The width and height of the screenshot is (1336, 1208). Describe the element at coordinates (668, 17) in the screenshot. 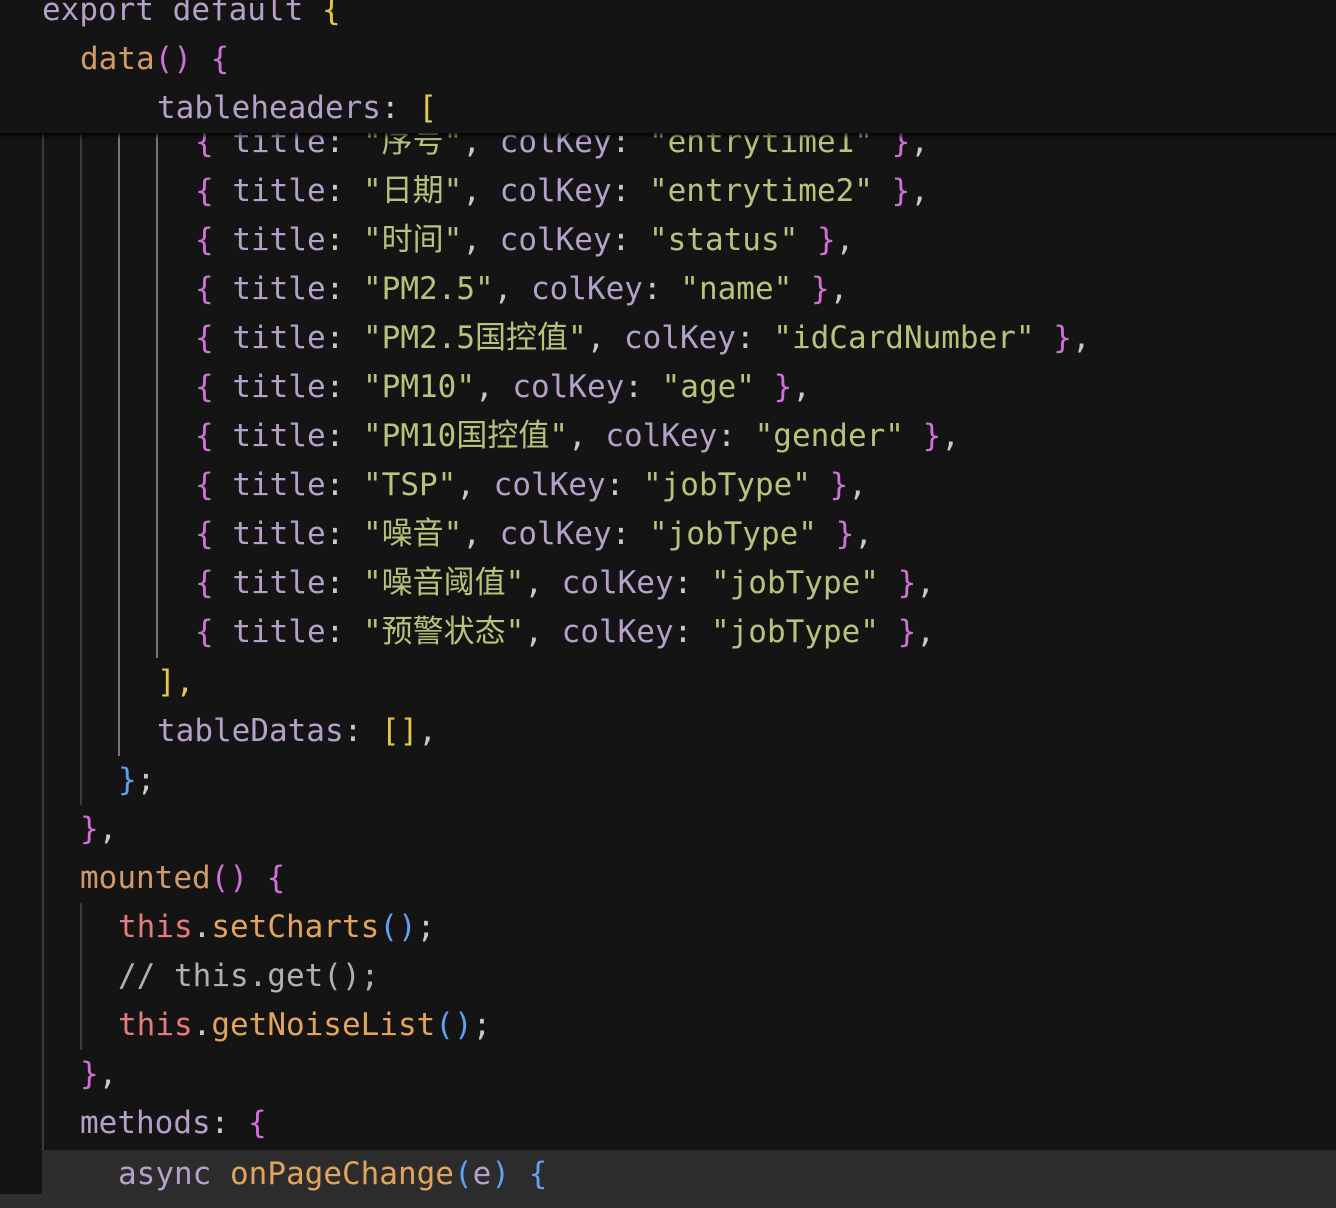

I see `sticky-line: export default {` at that location.